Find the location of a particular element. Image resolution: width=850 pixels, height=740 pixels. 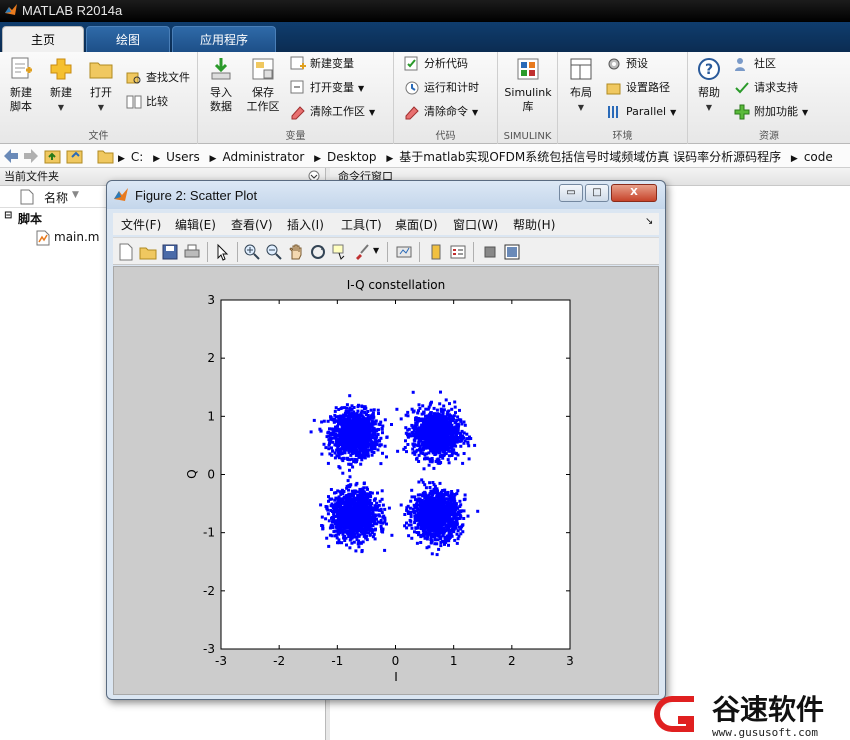

link-plot-icon is located at coordinates (404, 252).